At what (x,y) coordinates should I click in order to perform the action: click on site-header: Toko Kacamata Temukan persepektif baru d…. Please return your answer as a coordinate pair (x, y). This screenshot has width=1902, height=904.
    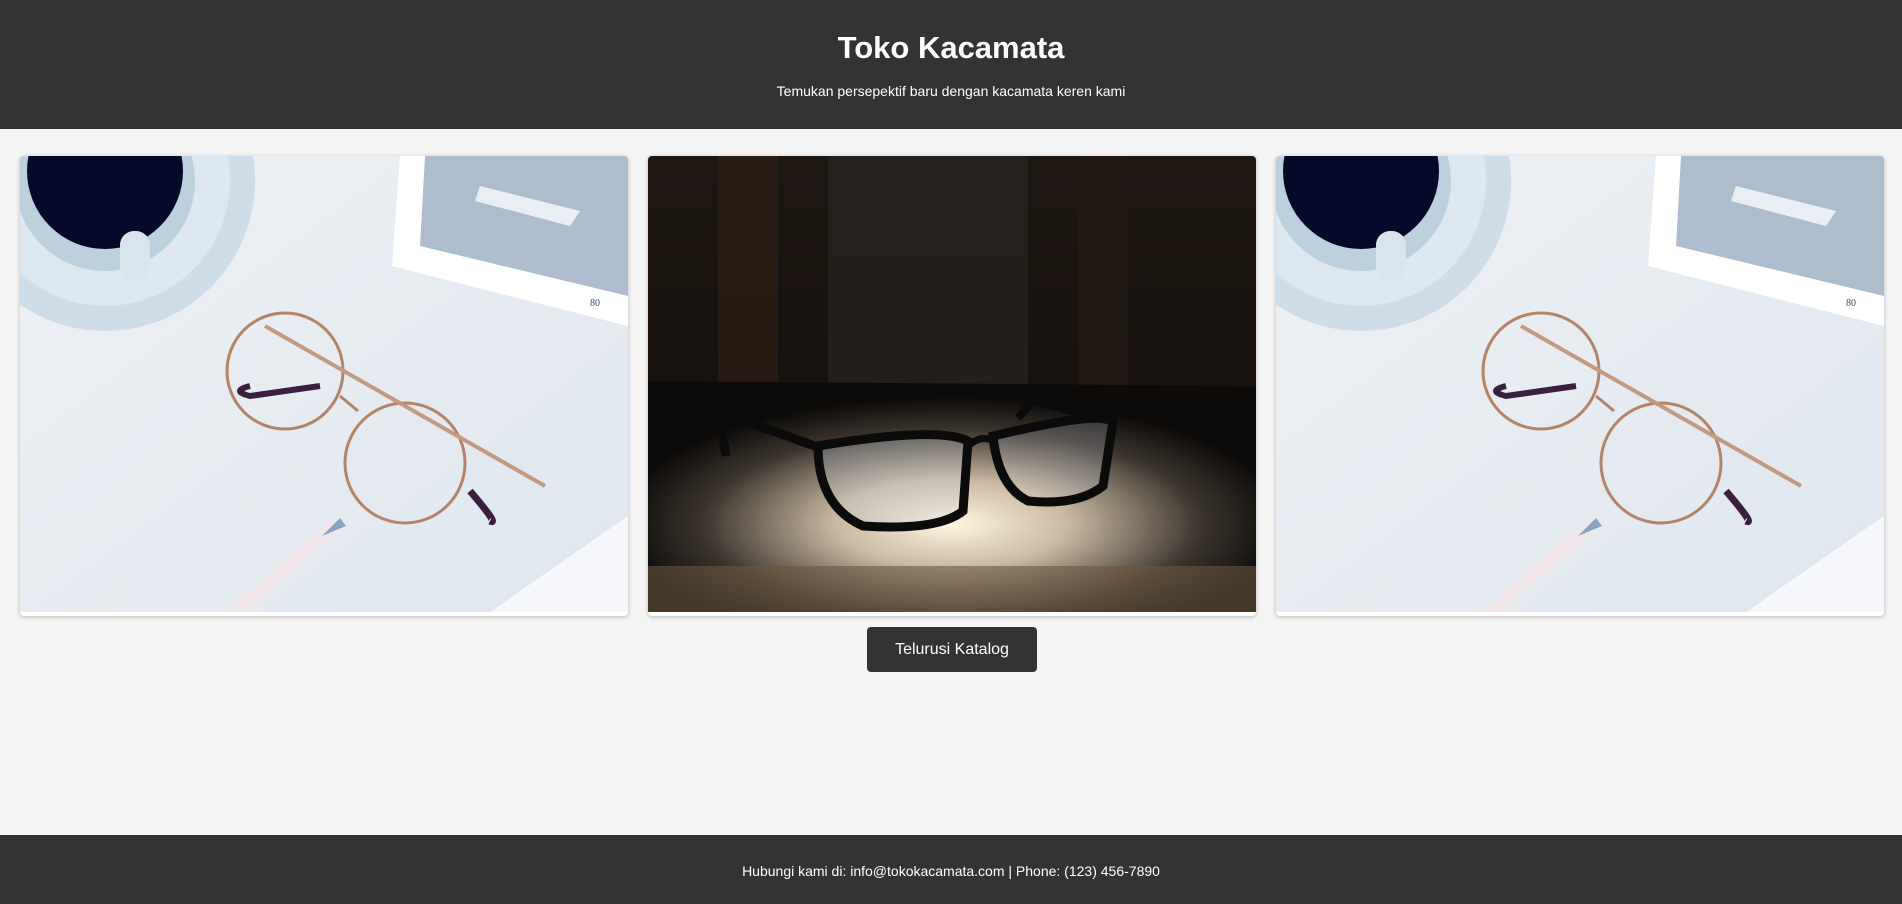
    Looking at the image, I should click on (951, 64).